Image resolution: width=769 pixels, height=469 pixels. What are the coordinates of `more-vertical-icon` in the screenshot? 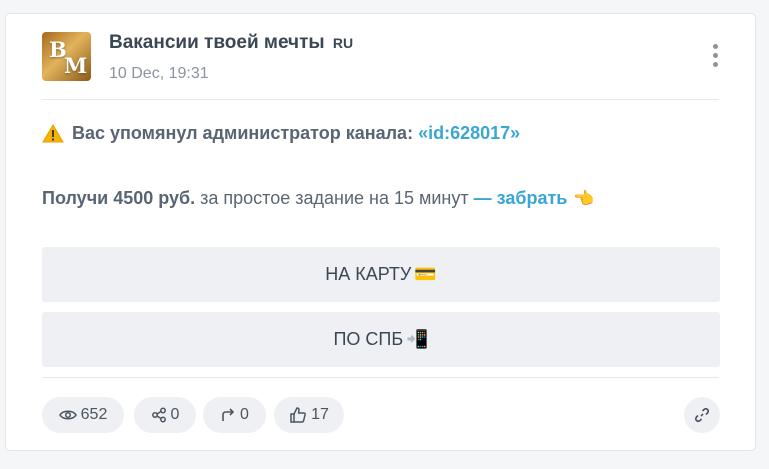 It's located at (716, 57).